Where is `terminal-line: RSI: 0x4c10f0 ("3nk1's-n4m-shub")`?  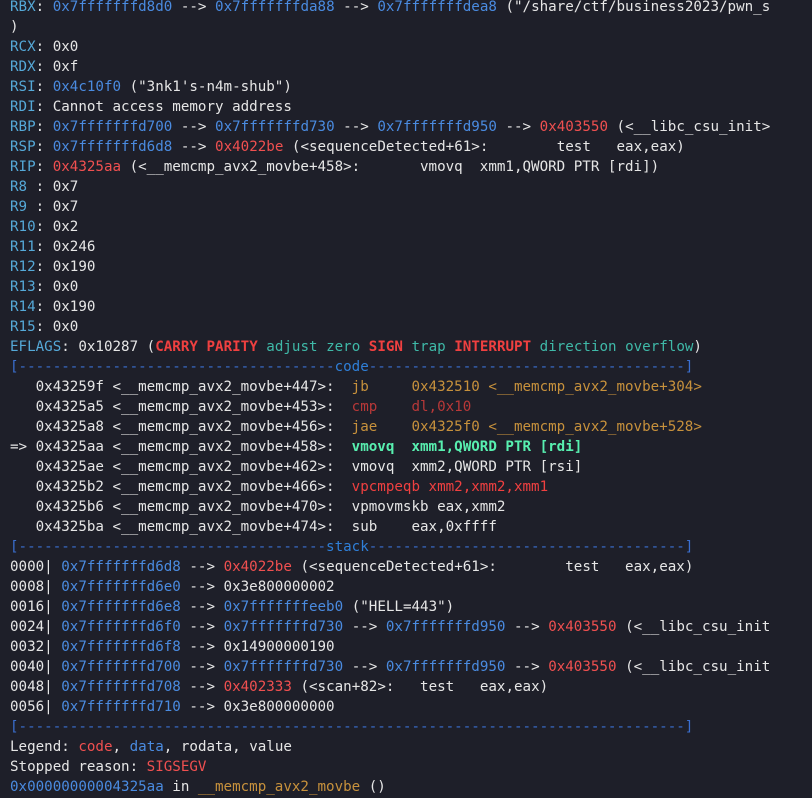
terminal-line: RSI: 0x4c10f0 ("3nk1's-n4m-shub") is located at coordinates (411, 87).